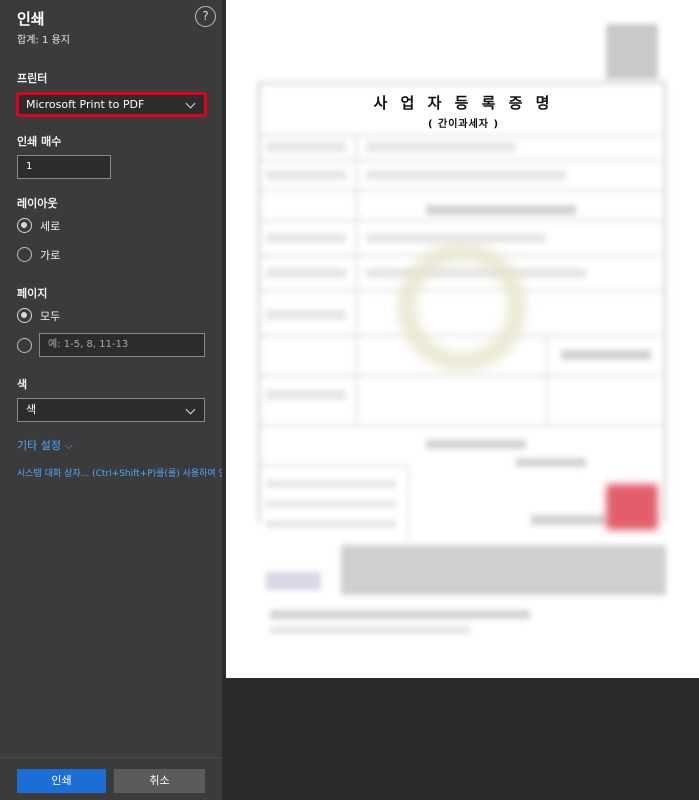 This screenshot has height=800, width=699. Describe the element at coordinates (39, 141) in the screenshot. I see `copies-label: 인쇄 매수` at that location.